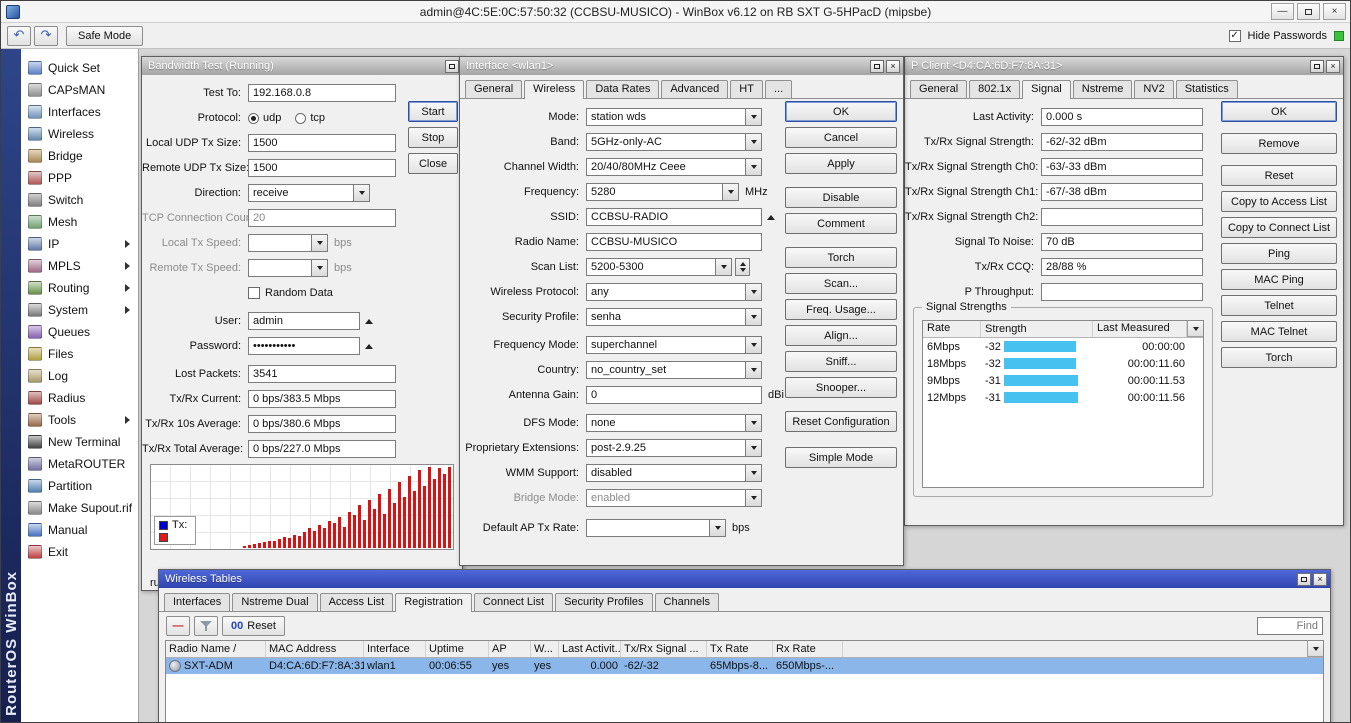 This screenshot has width=1351, height=723. I want to click on local-udp-tx-size-field: 1500, so click(322, 143).